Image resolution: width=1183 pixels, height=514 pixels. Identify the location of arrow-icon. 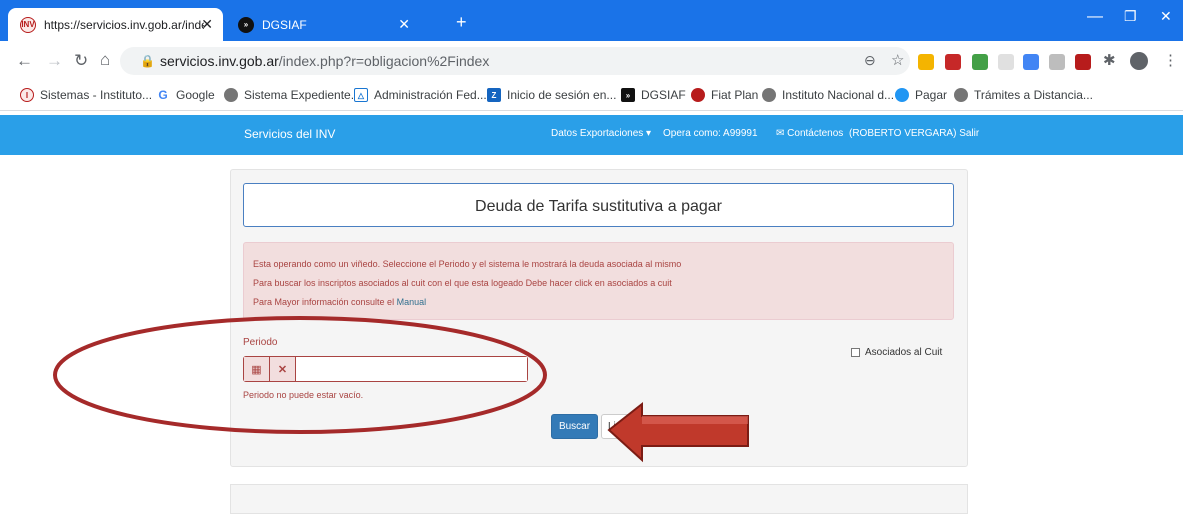
(678, 432).